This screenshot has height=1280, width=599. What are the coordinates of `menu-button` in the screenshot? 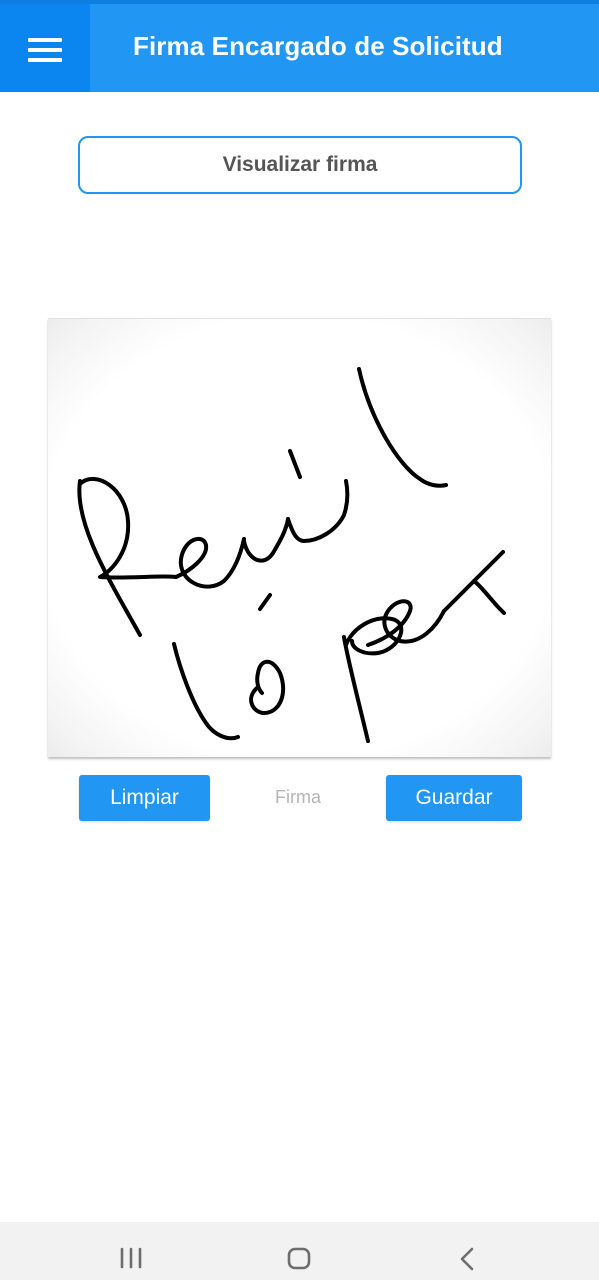 It's located at (45, 48).